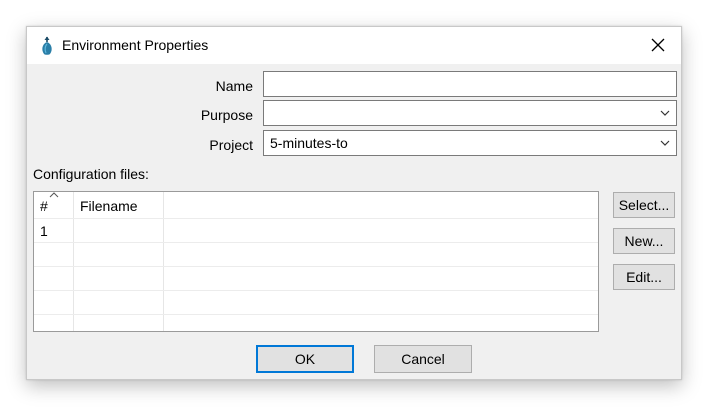  What do you see at coordinates (309, 143) in the screenshot?
I see `project-select-value: 5-minutes-to` at bounding box center [309, 143].